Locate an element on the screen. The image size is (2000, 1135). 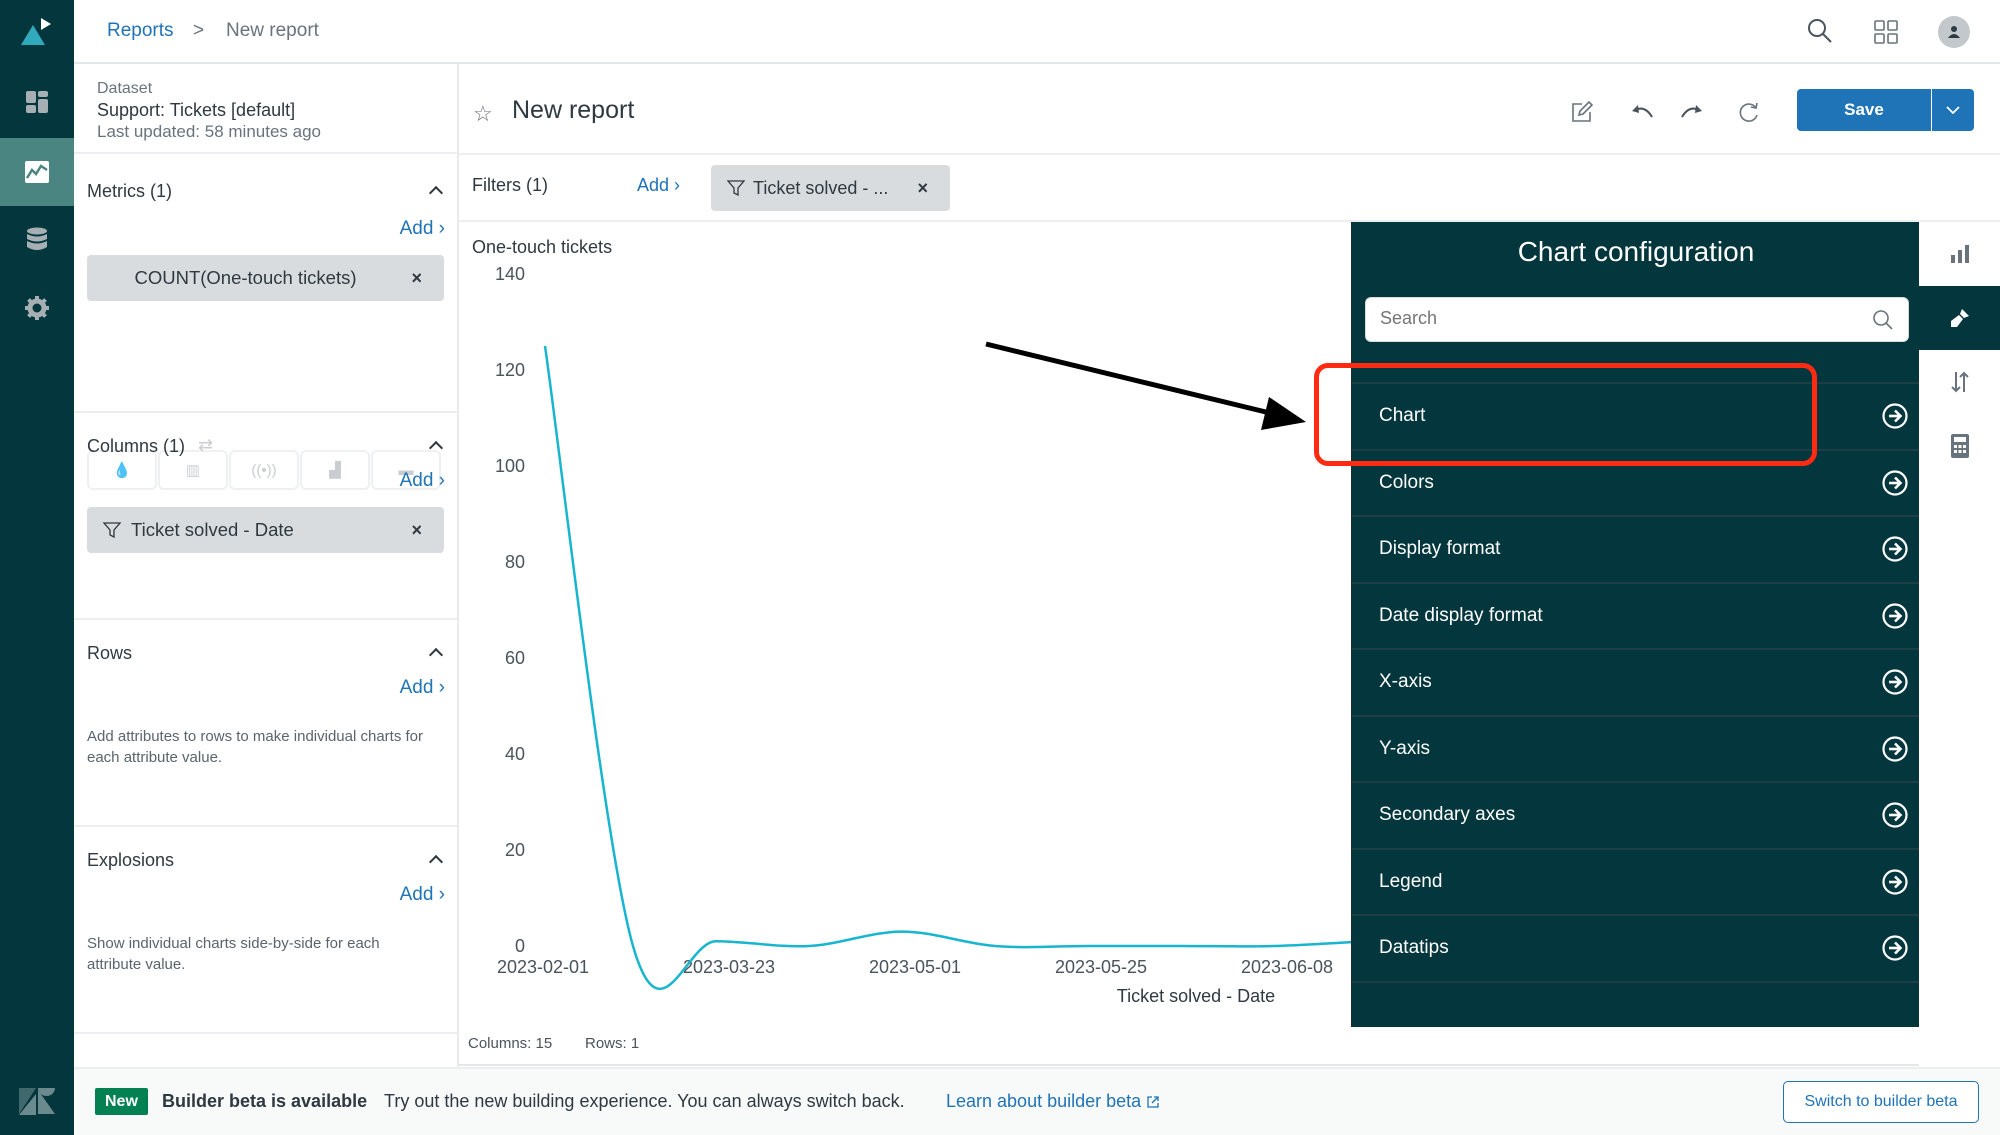
bar-chart-icon is located at coordinates (1959, 254).